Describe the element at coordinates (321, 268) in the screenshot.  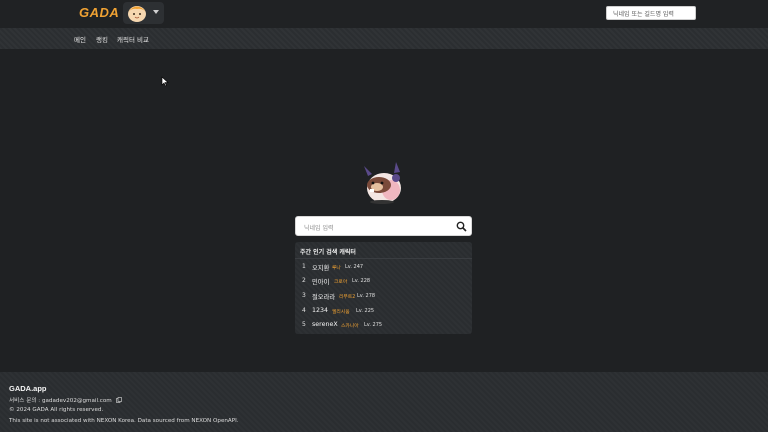
I see `character-nickname: 오지환` at that location.